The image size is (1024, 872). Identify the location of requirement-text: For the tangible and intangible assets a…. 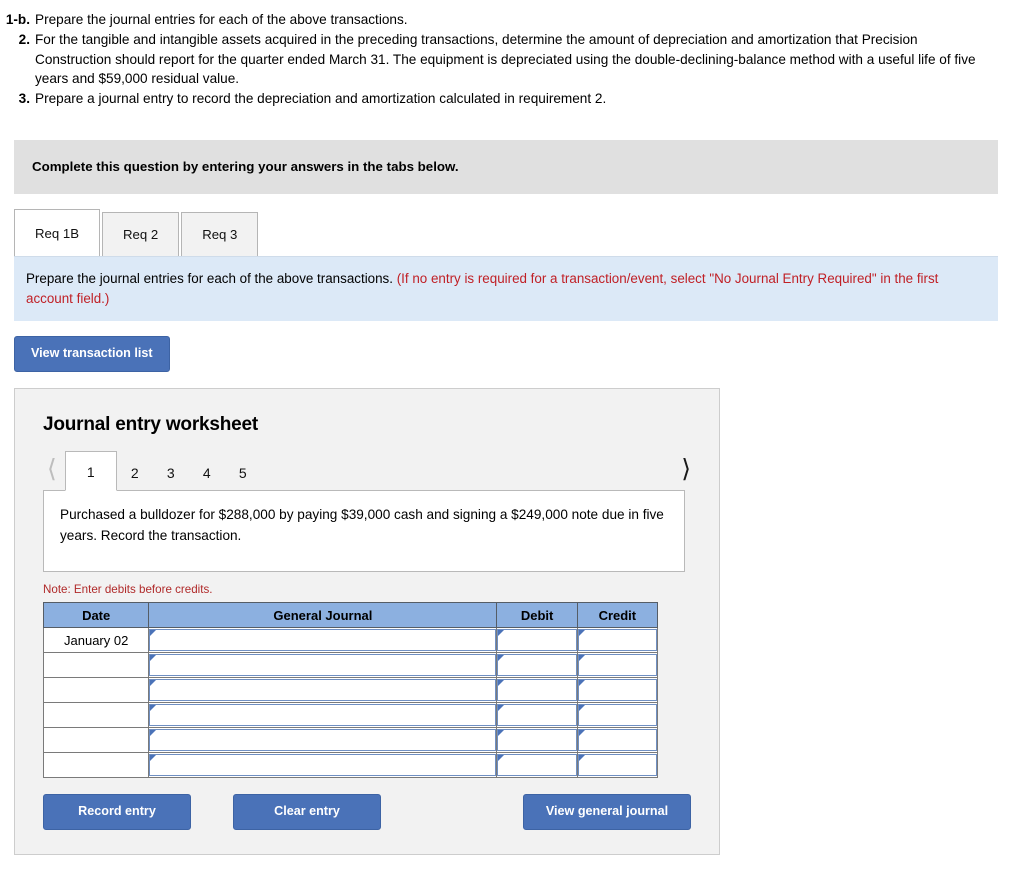
(505, 59).